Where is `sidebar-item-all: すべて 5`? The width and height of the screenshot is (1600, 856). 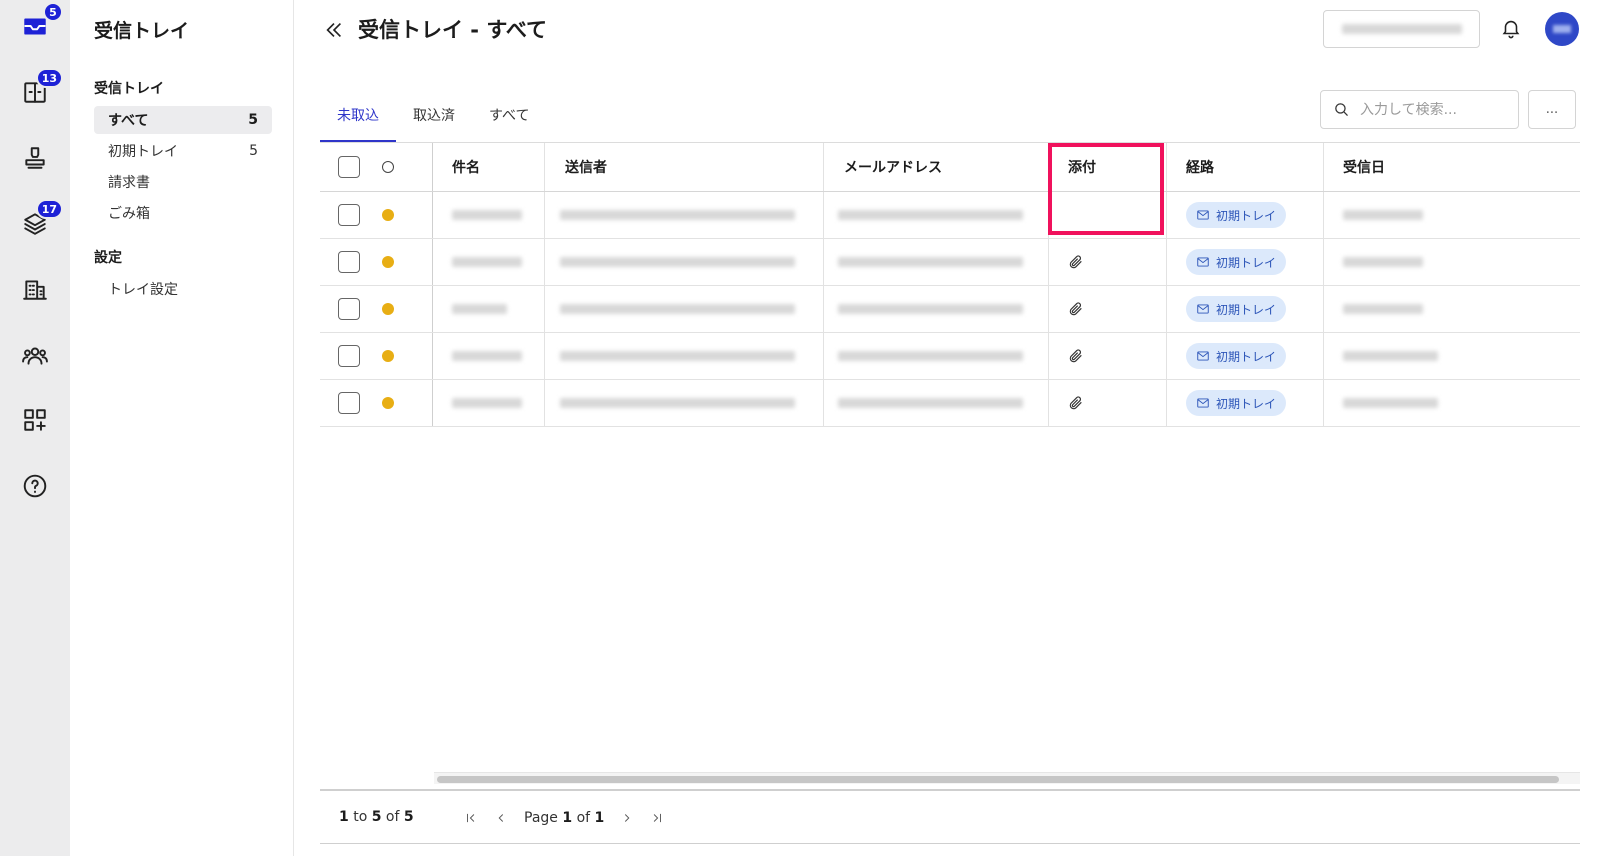
sidebar-item-all: すべて 5 is located at coordinates (183, 120).